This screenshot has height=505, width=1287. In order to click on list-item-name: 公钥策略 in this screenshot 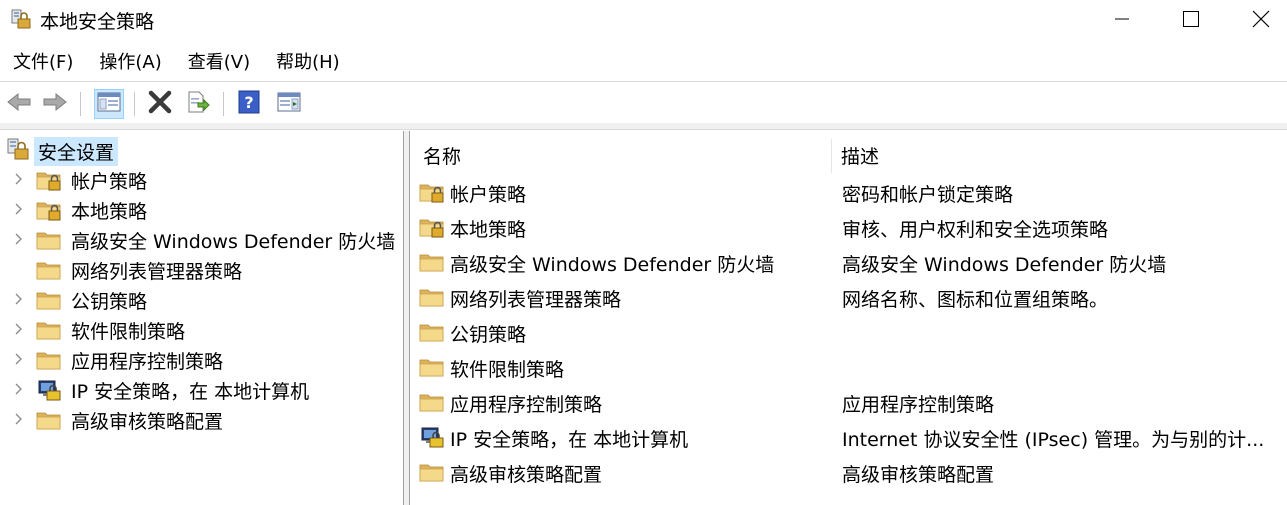, I will do `click(488, 335)`.